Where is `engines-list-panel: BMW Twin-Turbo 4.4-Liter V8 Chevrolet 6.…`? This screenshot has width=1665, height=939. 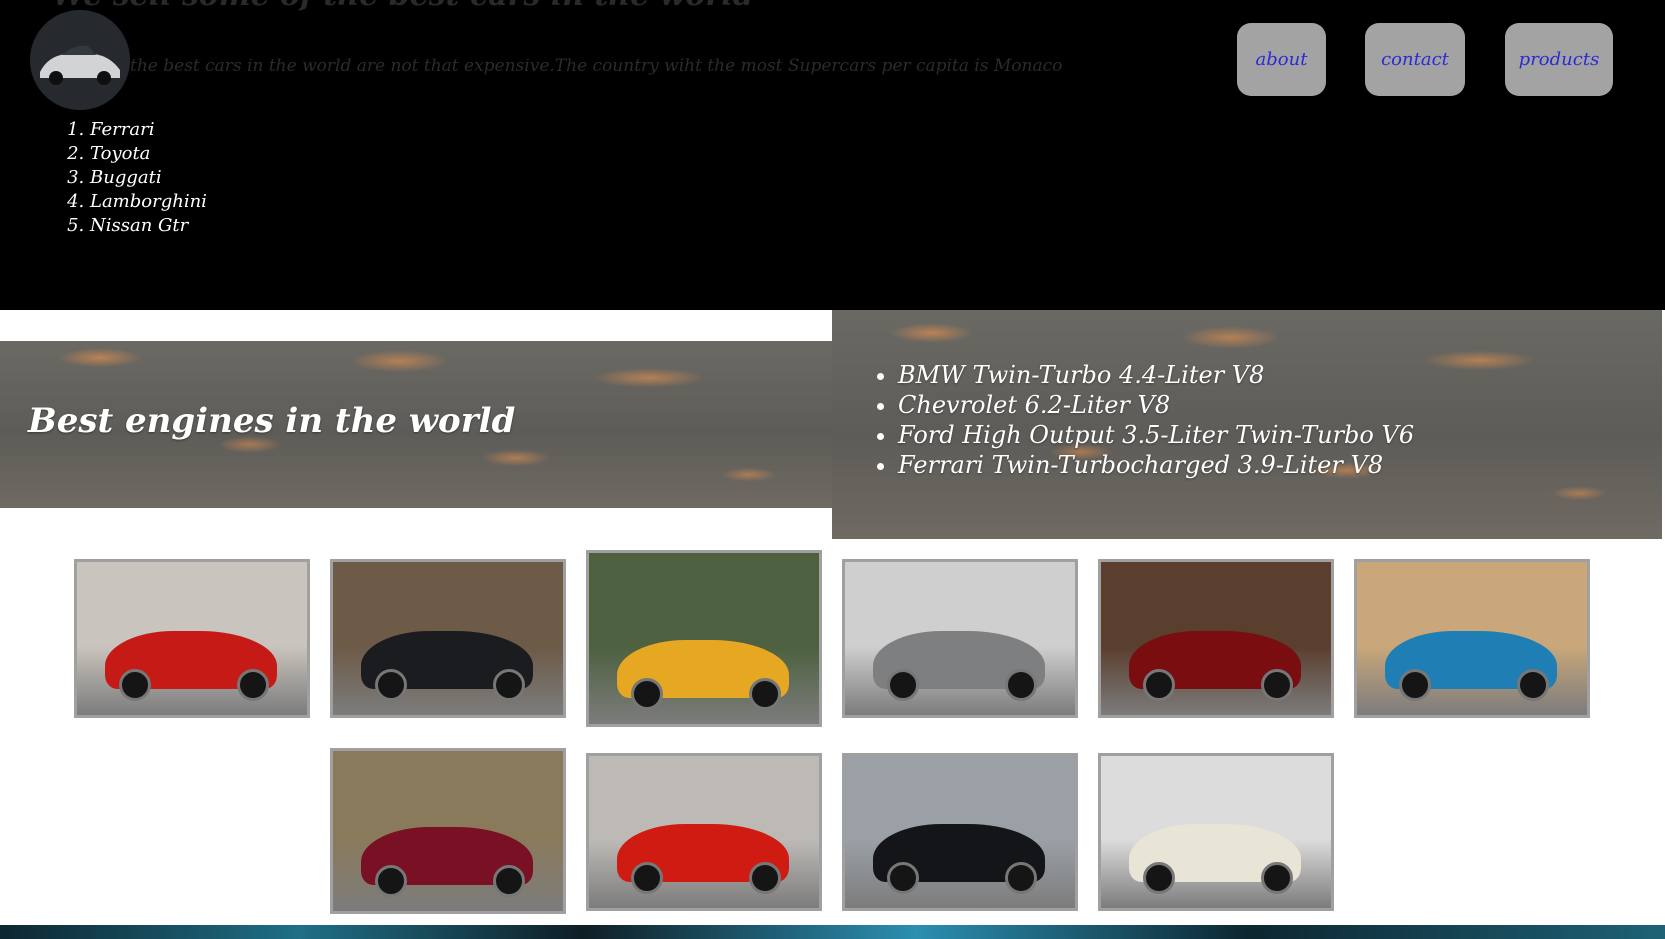 engines-list-panel: BMW Twin-Turbo 4.4-Liter V8 Chevrolet 6.… is located at coordinates (1247, 424).